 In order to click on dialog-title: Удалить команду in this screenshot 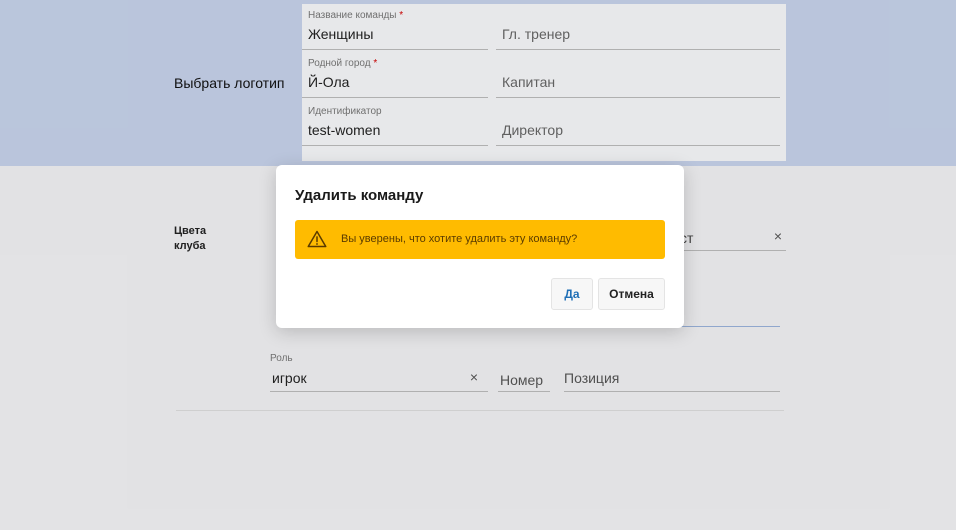, I will do `click(359, 195)`.